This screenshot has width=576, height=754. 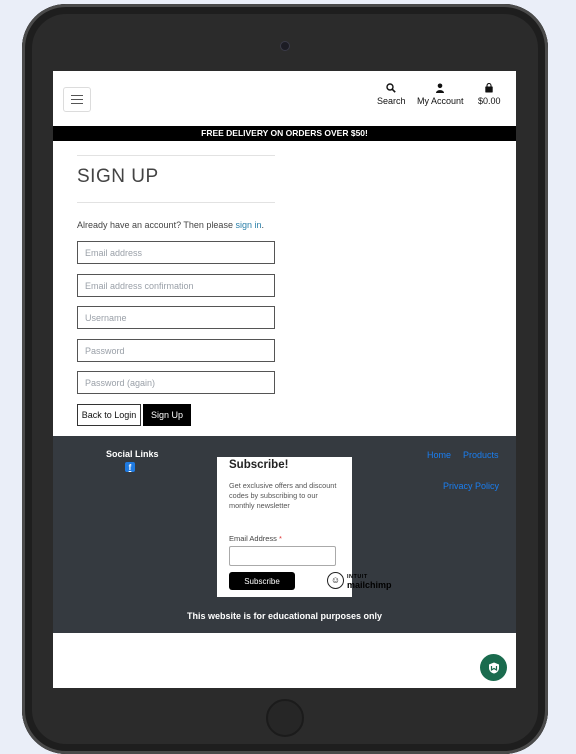 What do you see at coordinates (156, 225) in the screenshot?
I see `signin-prompt-text: Already have an account? Then please` at bounding box center [156, 225].